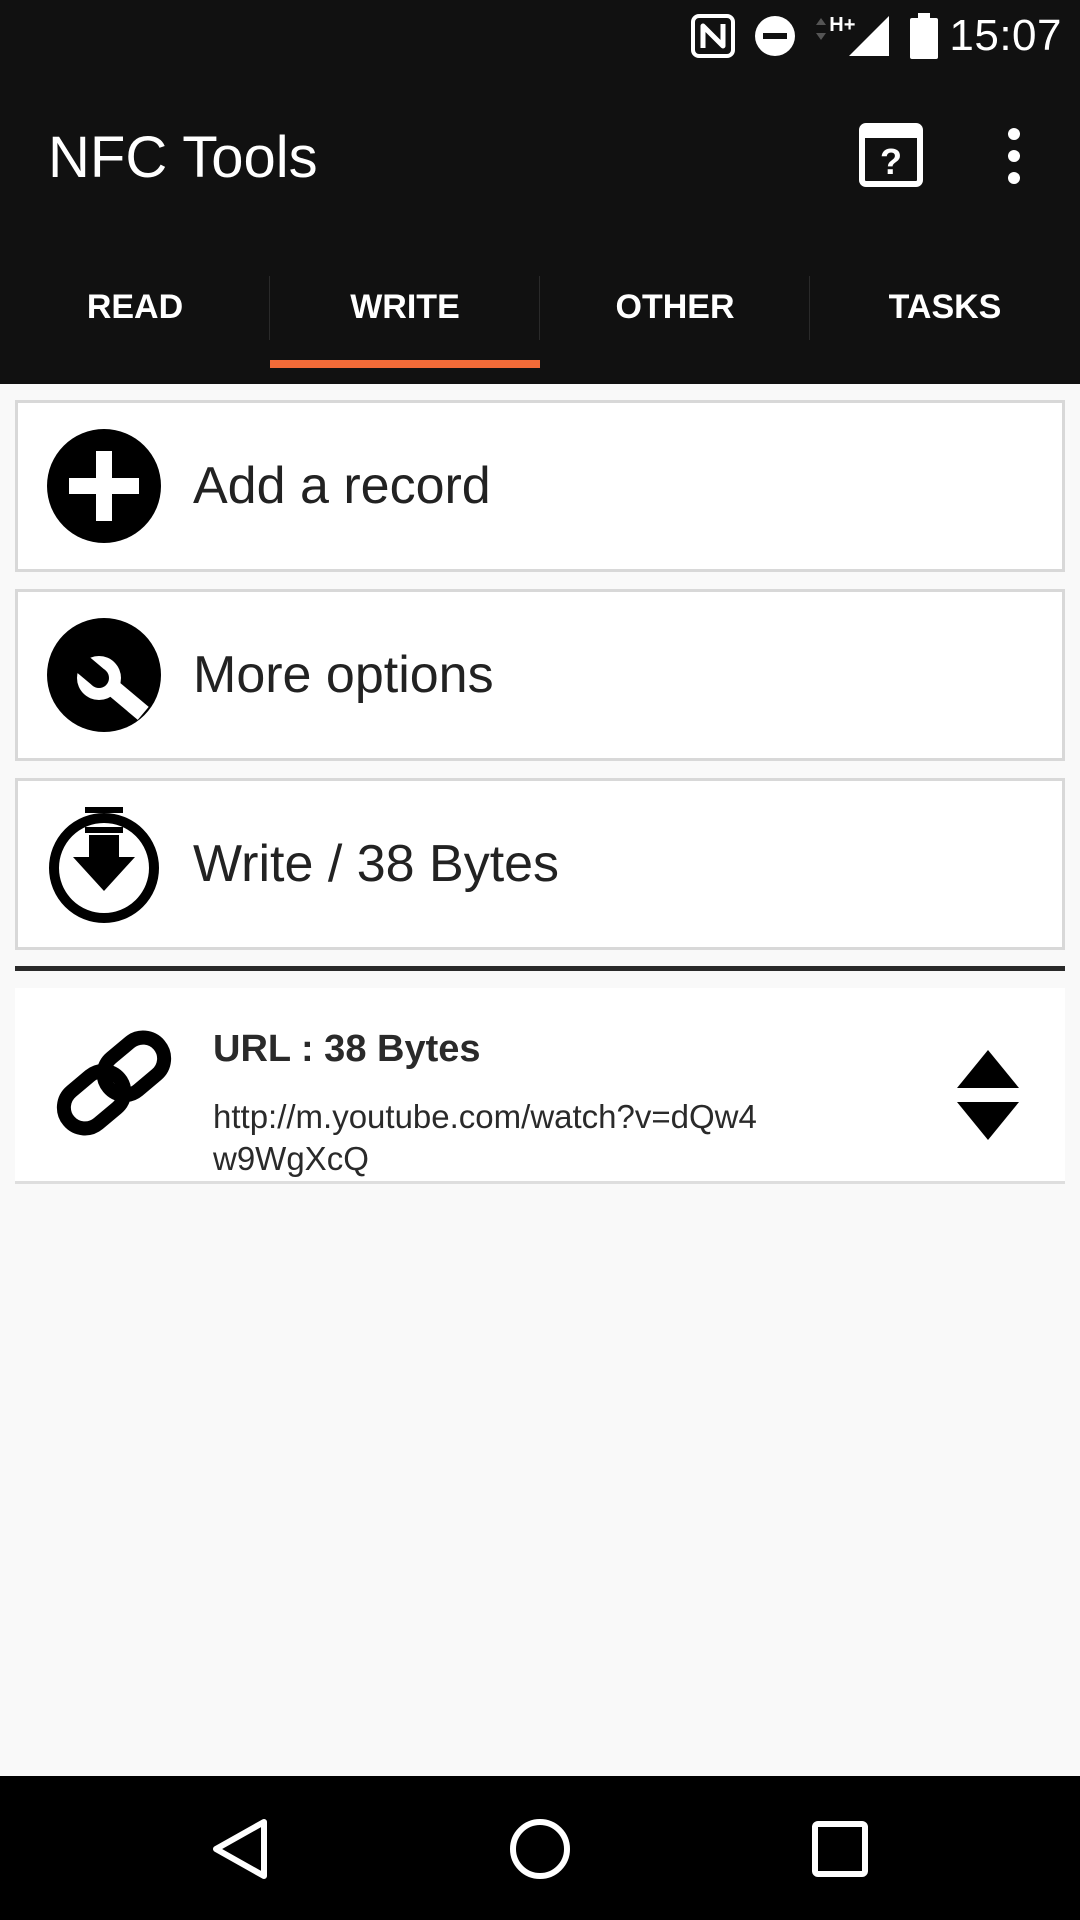  I want to click on write-button: Write / 38 Bytes, so click(540, 864).